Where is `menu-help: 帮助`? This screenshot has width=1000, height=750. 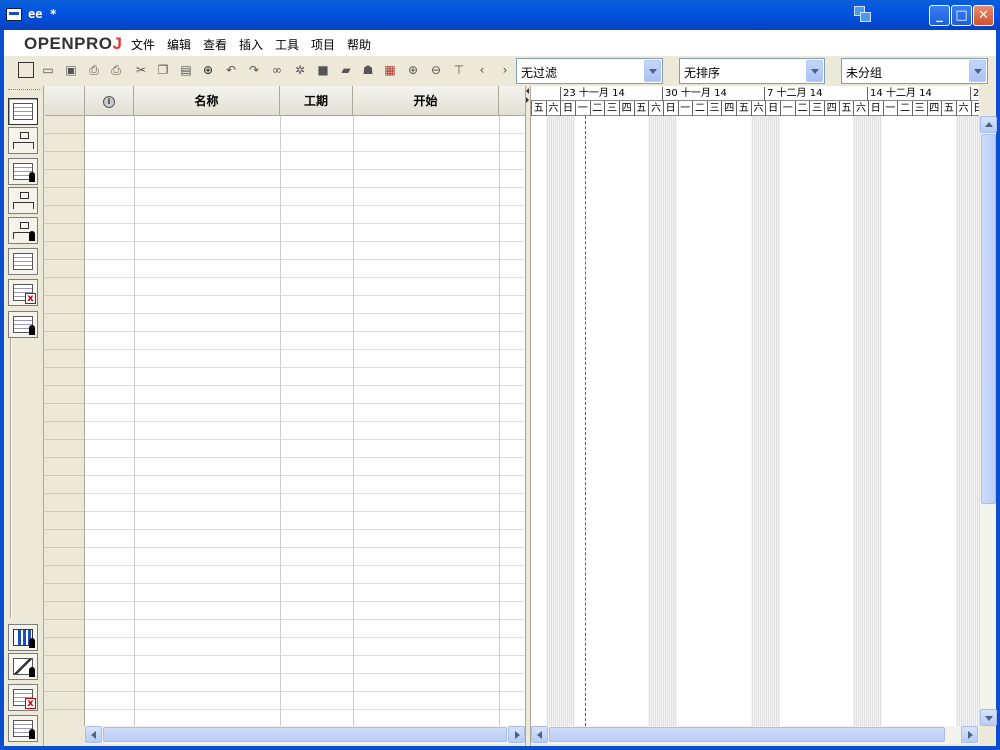 menu-help: 帮助 is located at coordinates (359, 44).